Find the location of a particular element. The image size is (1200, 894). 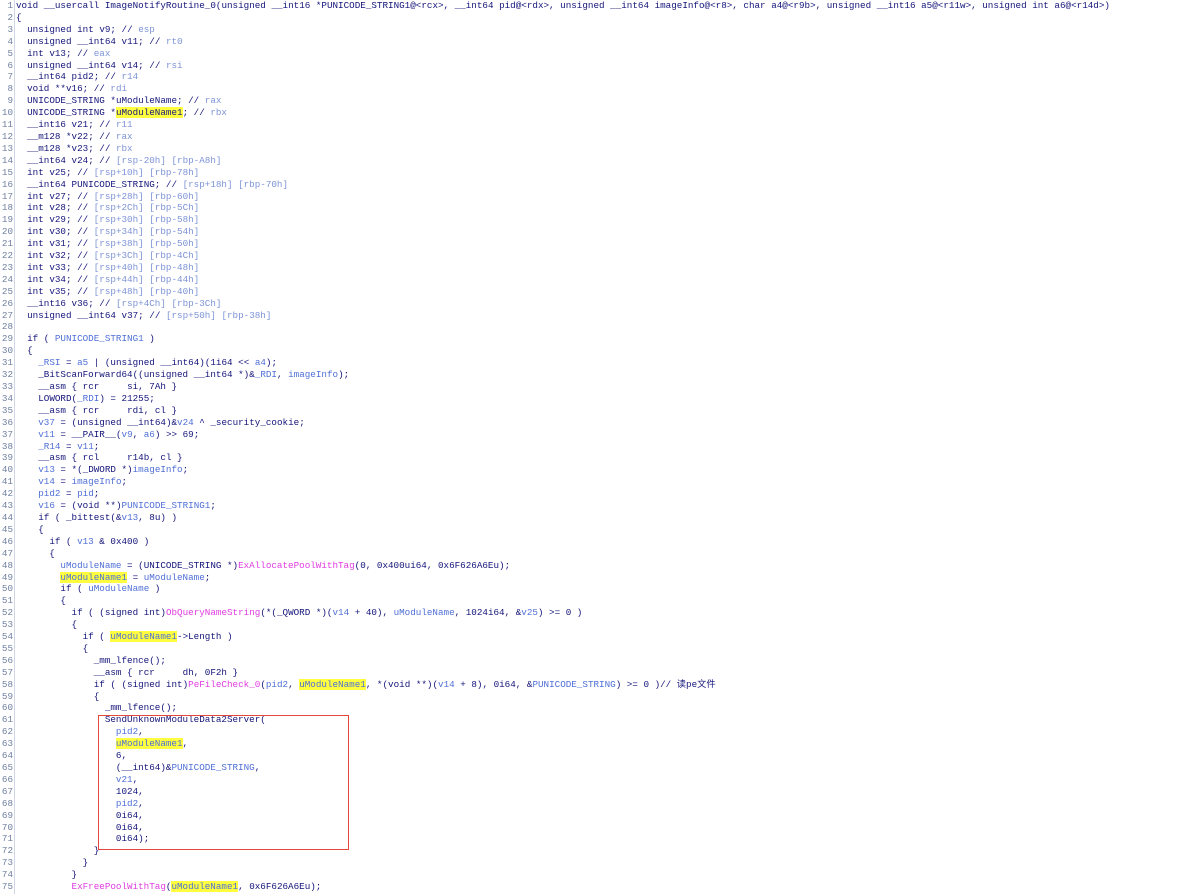

code-text: int v27; // [rsp+28h] [rbp-60h] is located at coordinates (107, 197).